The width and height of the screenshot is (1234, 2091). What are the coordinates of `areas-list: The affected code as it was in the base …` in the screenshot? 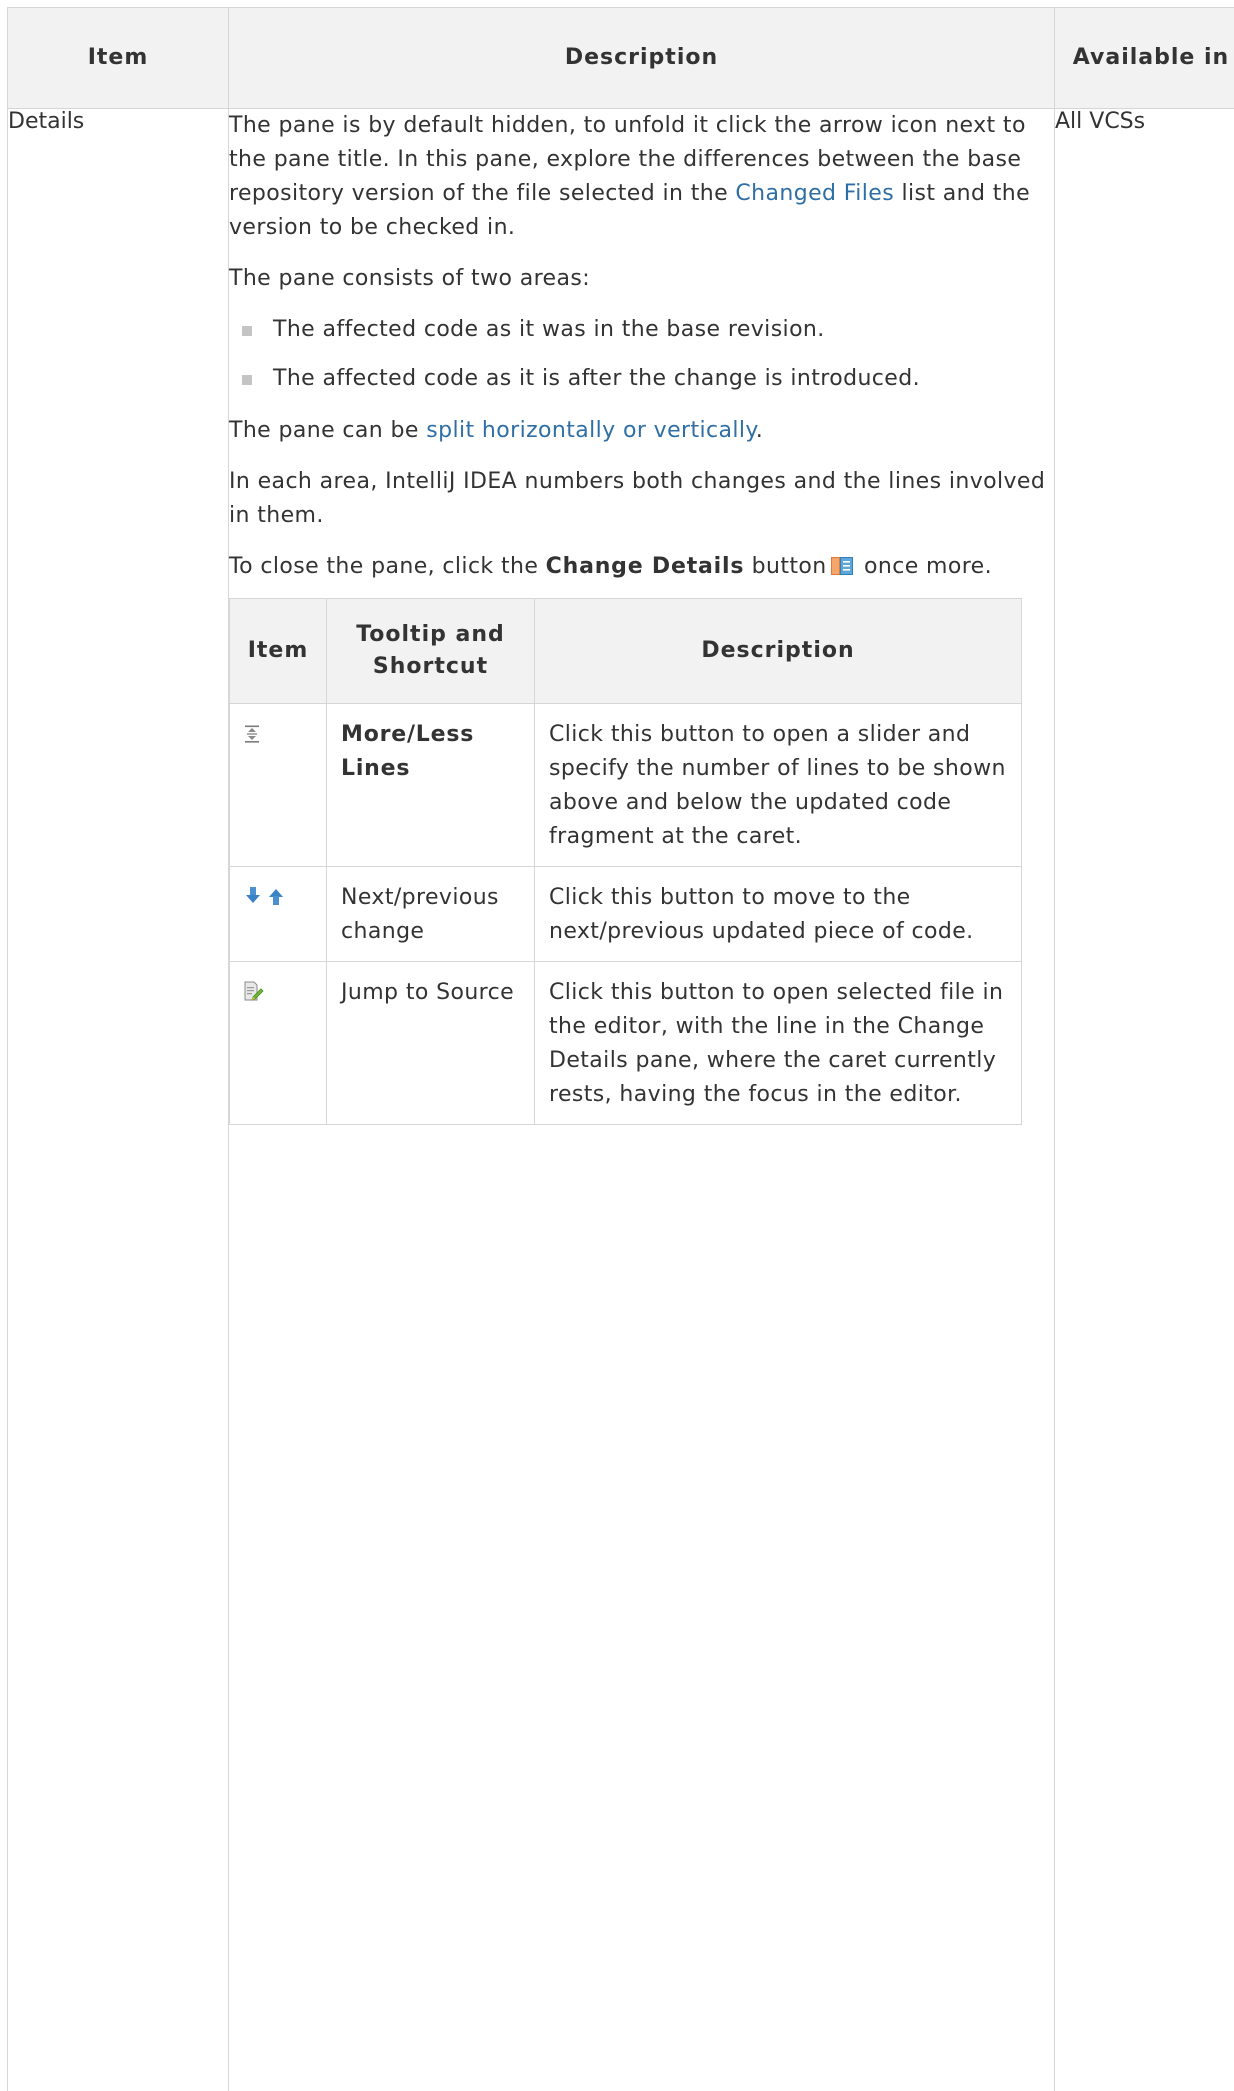 It's located at (641, 354).